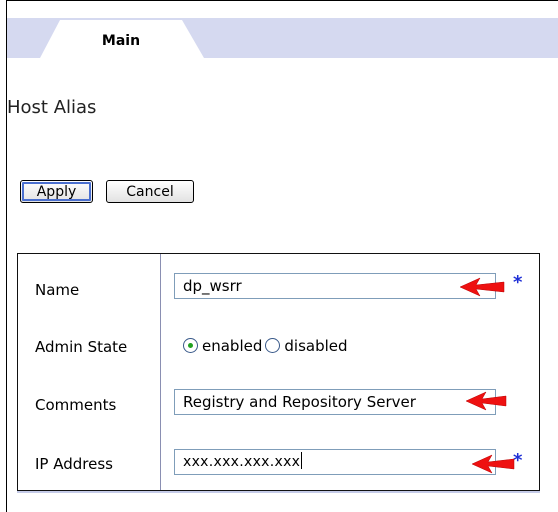 The image size is (558, 512). Describe the element at coordinates (57, 290) in the screenshot. I see `name-label: Name` at that location.